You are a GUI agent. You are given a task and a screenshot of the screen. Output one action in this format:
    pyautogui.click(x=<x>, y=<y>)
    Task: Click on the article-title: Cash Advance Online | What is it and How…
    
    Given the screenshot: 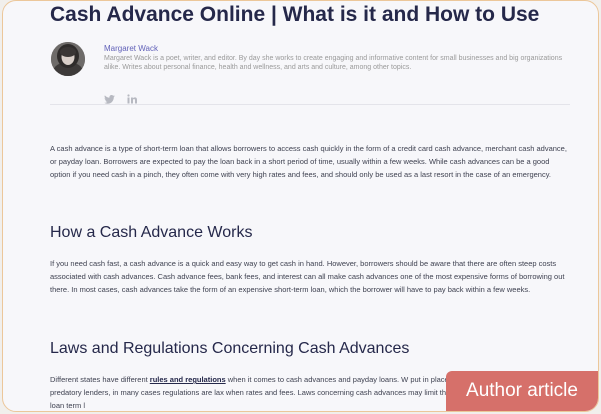 What is the action you would take?
    pyautogui.click(x=295, y=14)
    